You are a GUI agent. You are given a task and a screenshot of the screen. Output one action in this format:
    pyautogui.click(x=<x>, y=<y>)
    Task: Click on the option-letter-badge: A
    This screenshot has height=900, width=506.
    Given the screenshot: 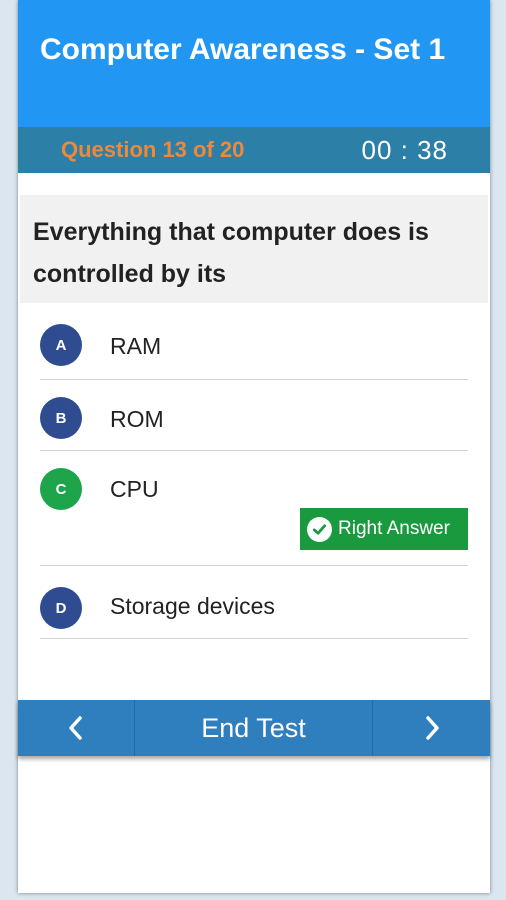 What is the action you would take?
    pyautogui.click(x=61, y=345)
    